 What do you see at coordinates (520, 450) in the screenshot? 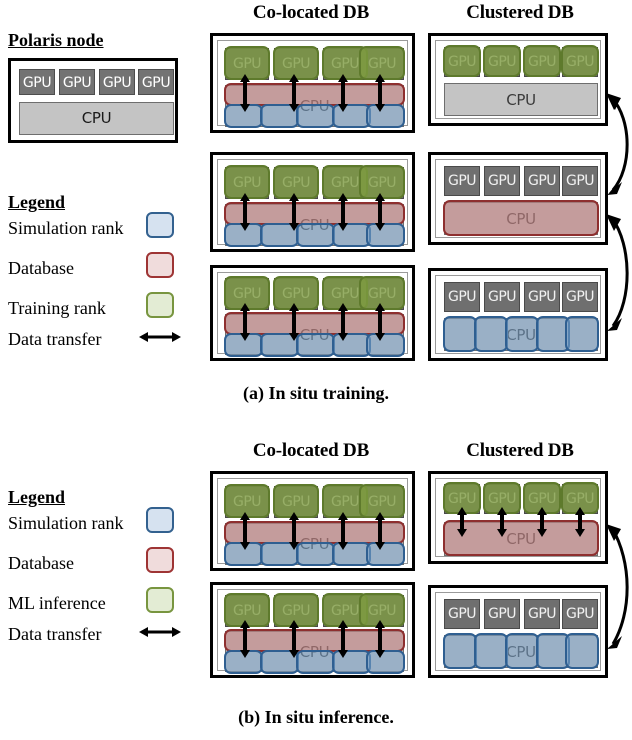
I see `column-heading-clustered-b: Clustered DB` at bounding box center [520, 450].